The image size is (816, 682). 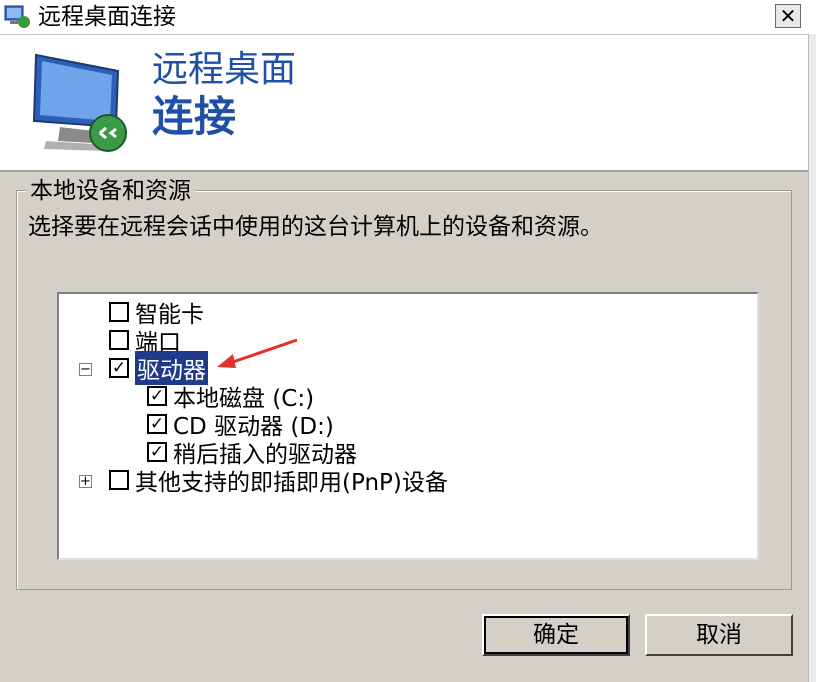 I want to click on close-button: ✕, so click(x=788, y=16).